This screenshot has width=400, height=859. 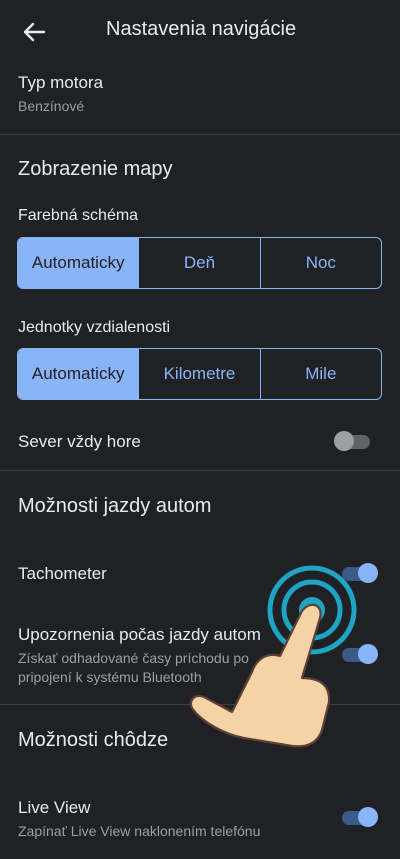 I want to click on section-driving-options: Možnosti jazdy autom, so click(x=115, y=506).